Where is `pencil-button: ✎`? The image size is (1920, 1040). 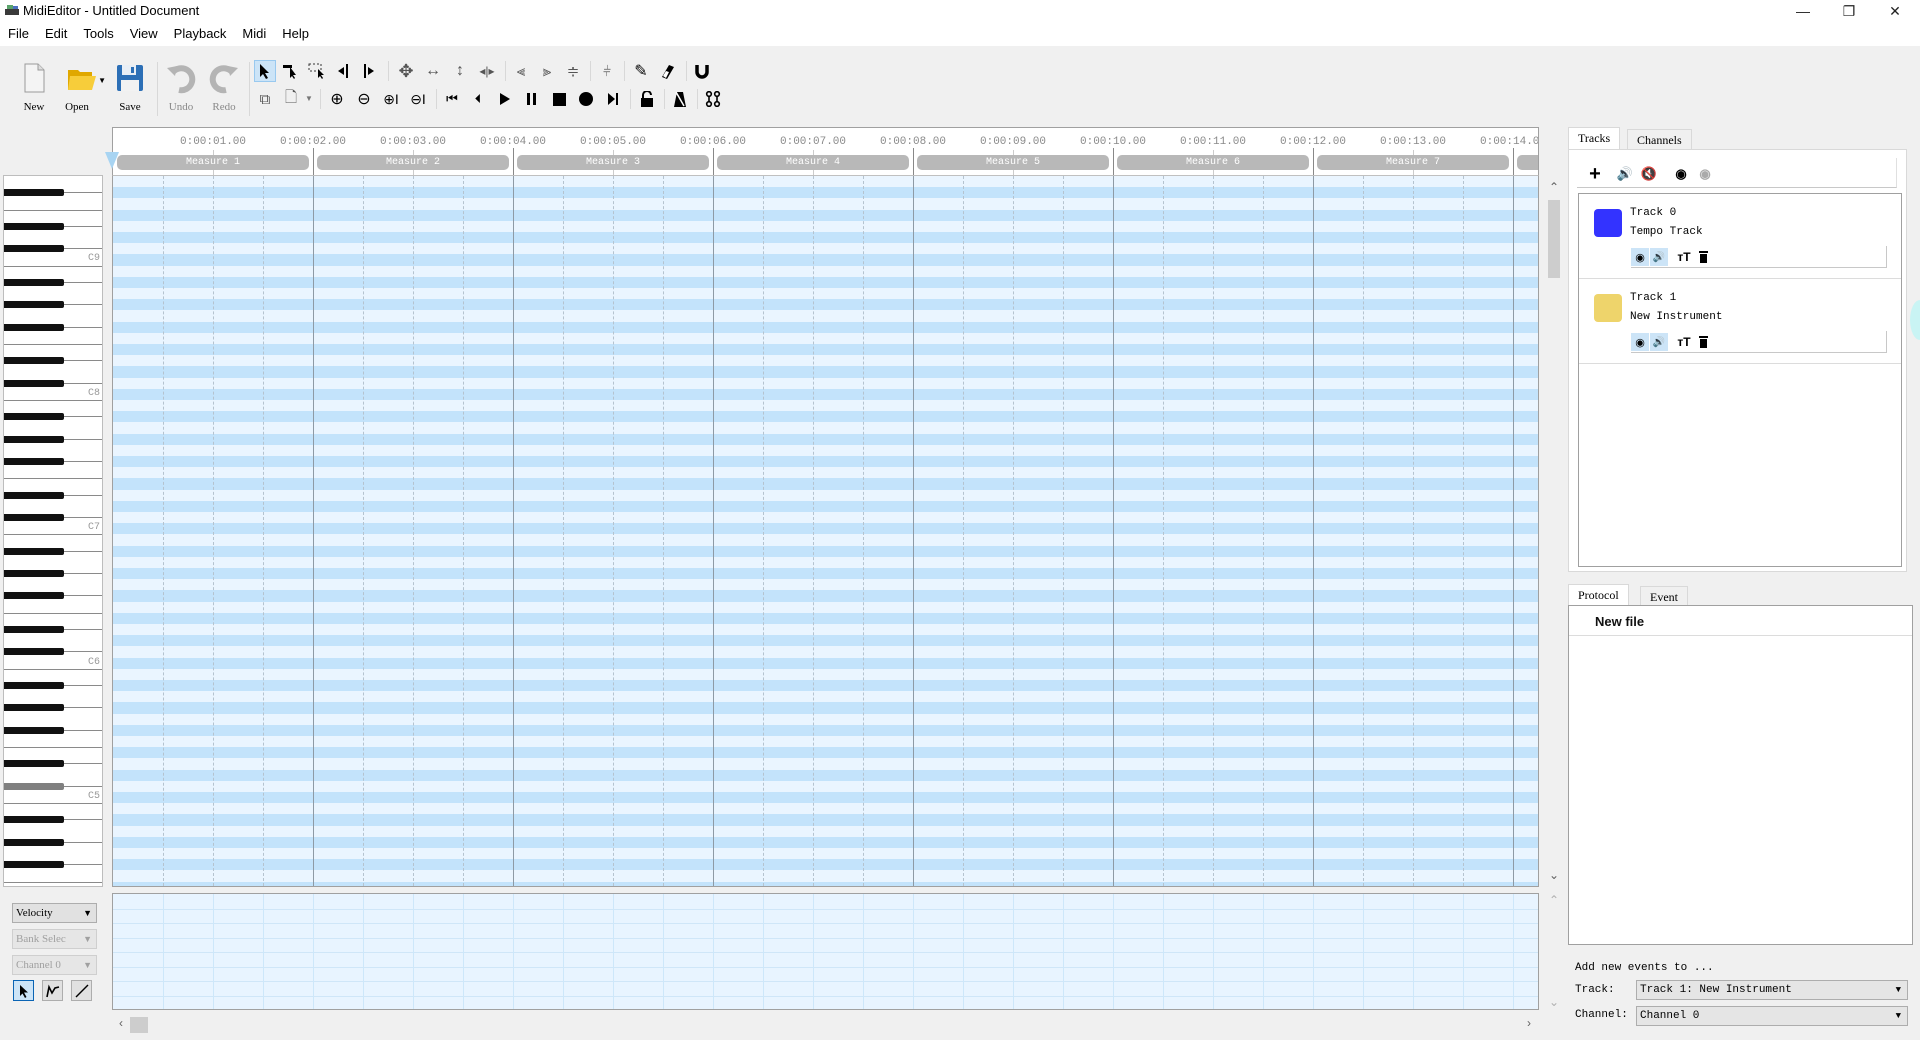 pencil-button: ✎ is located at coordinates (641, 71).